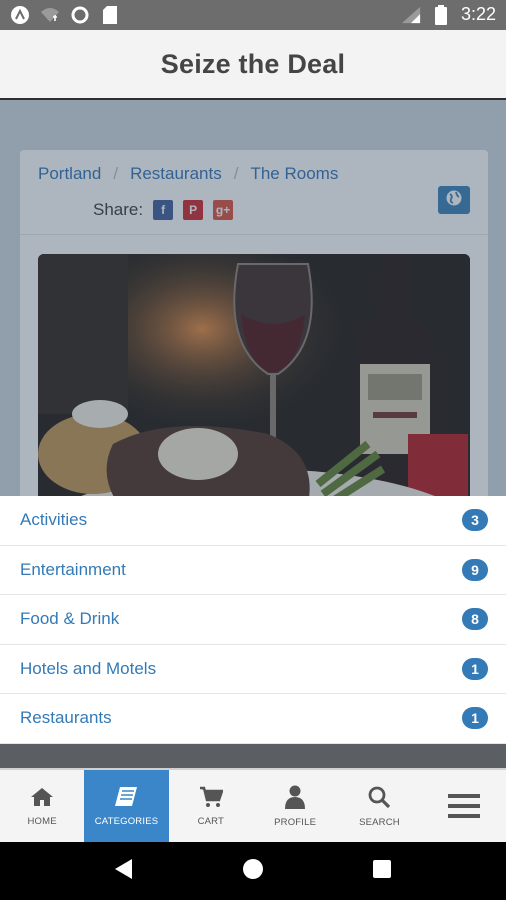  Describe the element at coordinates (475, 569) in the screenshot. I see `count-badge: 9` at that location.